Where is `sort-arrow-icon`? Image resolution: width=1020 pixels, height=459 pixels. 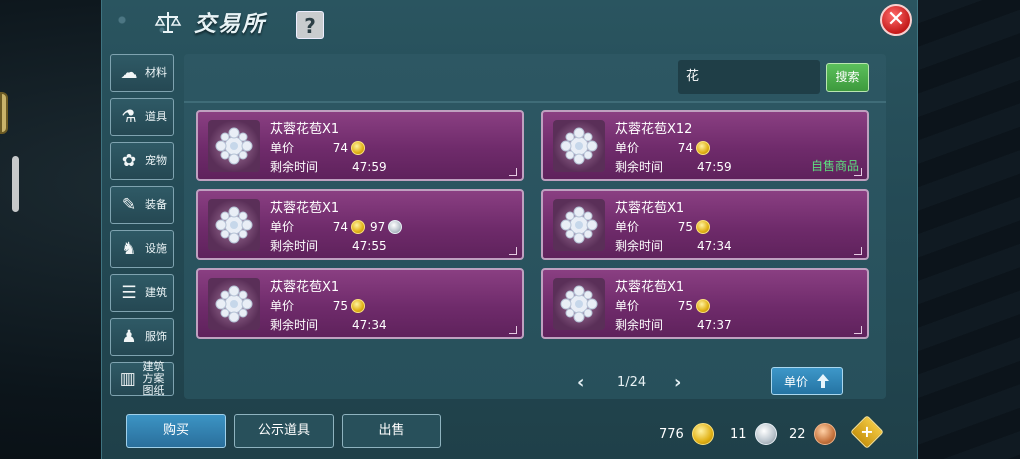 sort-arrow-icon is located at coordinates (823, 381).